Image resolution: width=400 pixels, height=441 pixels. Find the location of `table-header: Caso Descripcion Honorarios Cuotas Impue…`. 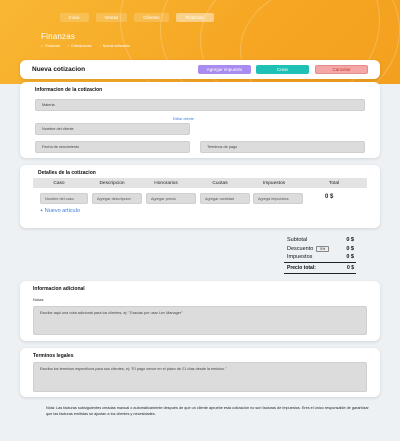

table-header: Caso Descripcion Honorarios Cuotas Impue… is located at coordinates (200, 183).